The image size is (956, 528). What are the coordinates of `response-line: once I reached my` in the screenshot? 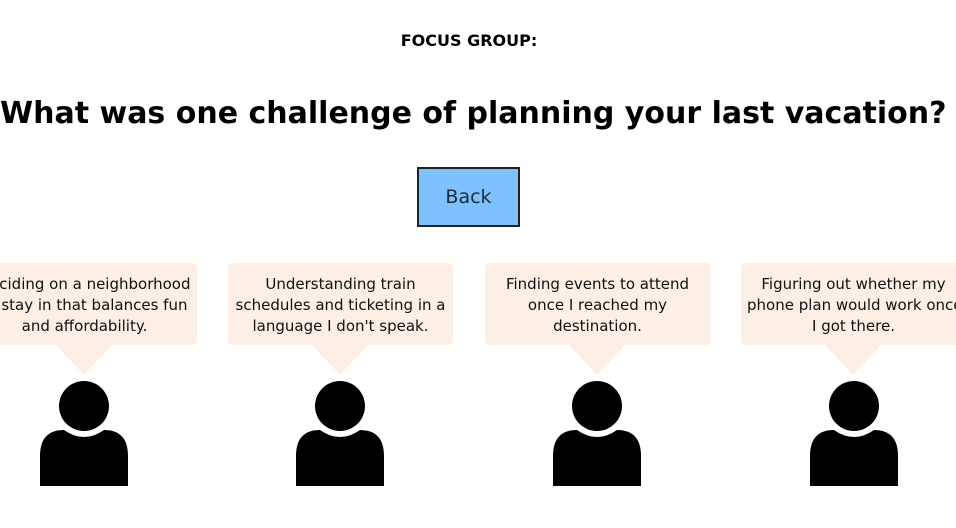 It's located at (597, 305).